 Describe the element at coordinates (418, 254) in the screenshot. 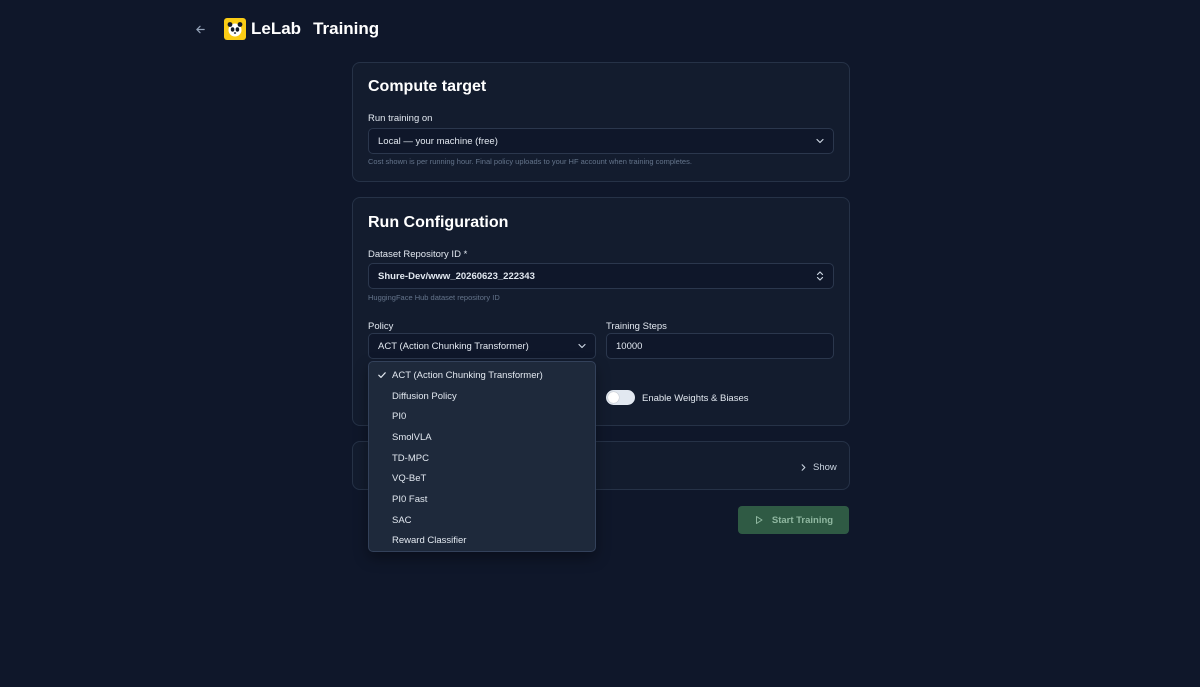

I see `dataset-repo-label: Dataset Repository ID *` at that location.